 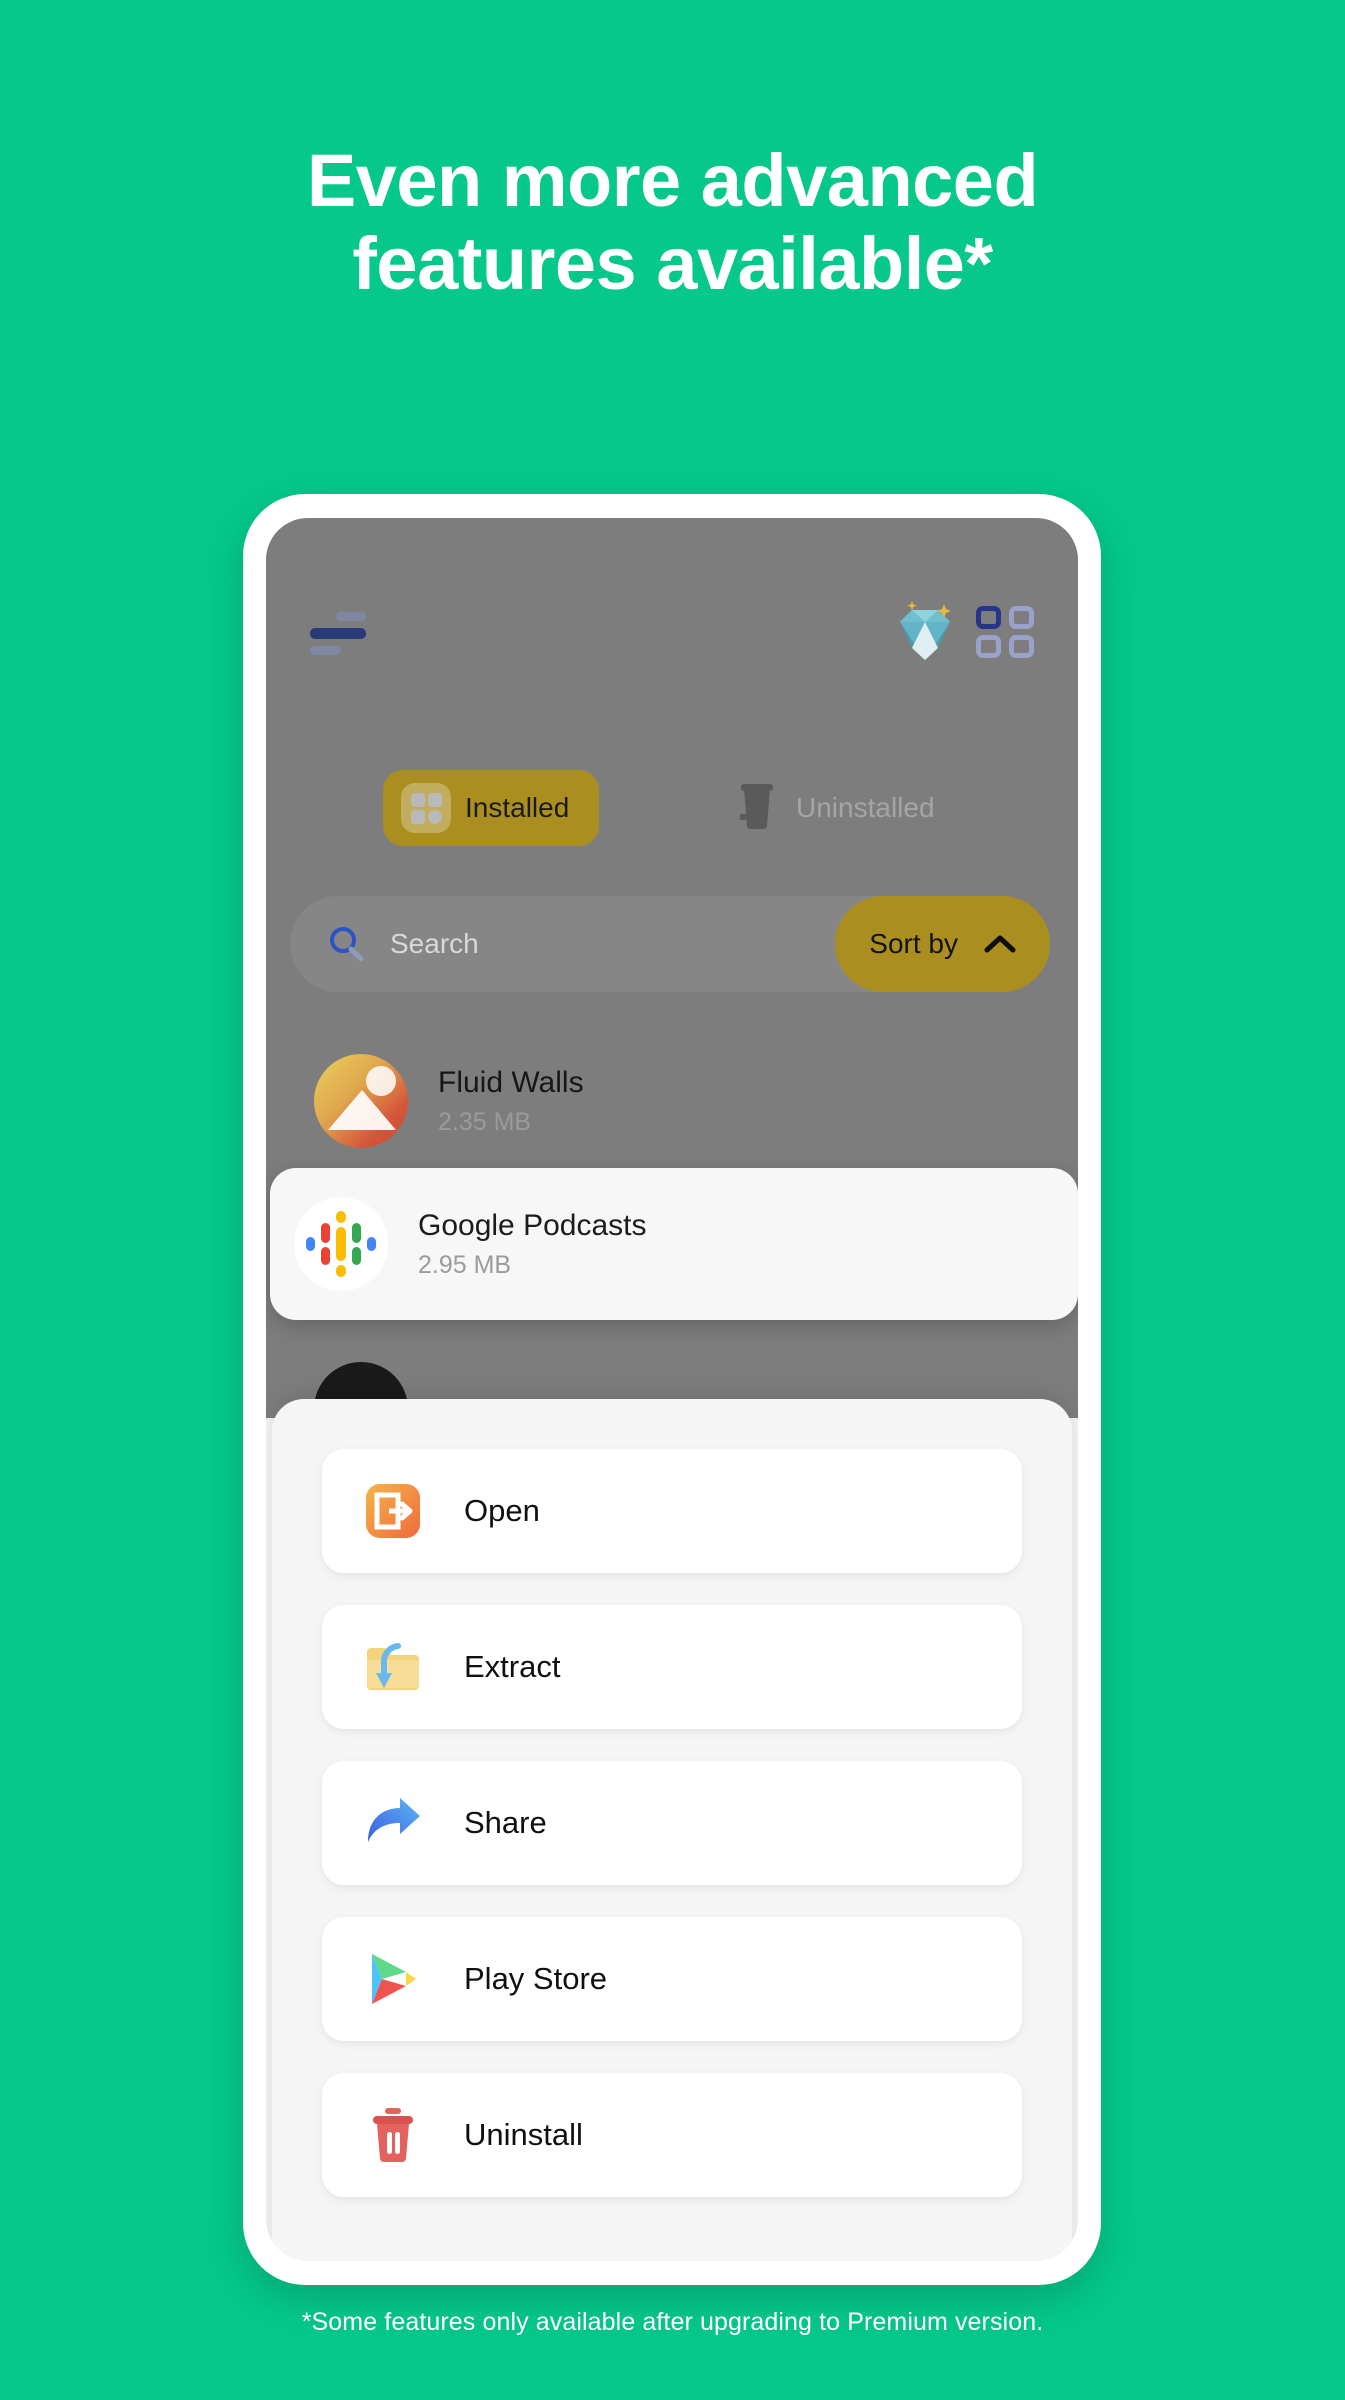 I want to click on app-name: Google Podcasts, so click(x=532, y=1225).